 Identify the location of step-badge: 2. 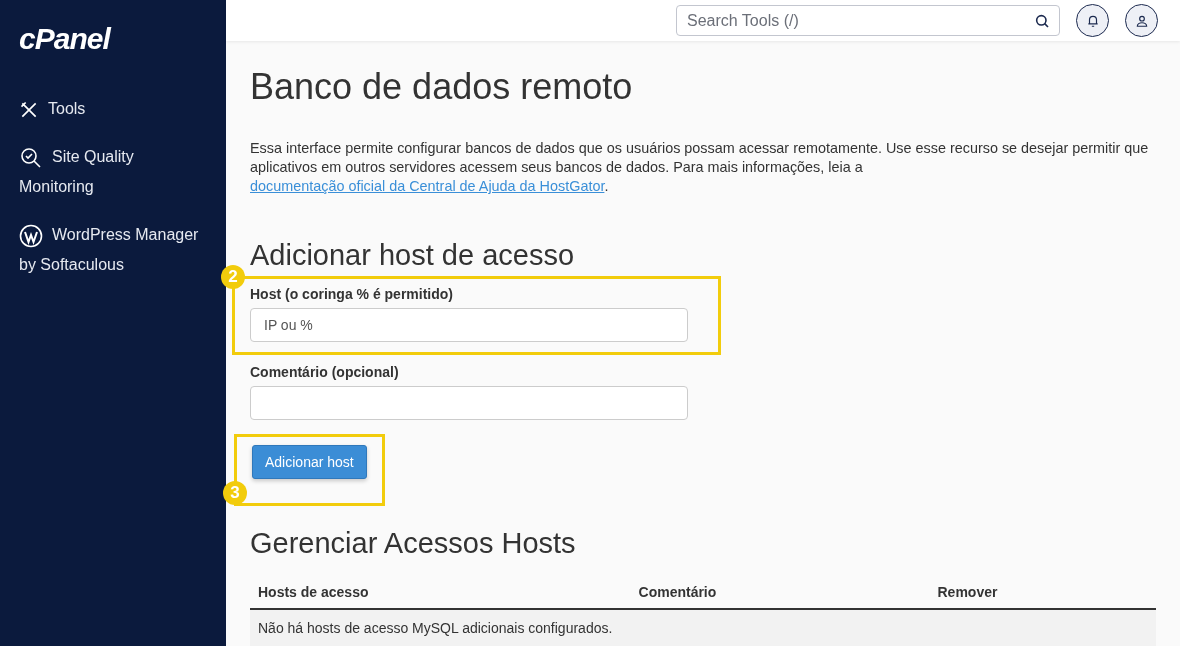
(233, 277).